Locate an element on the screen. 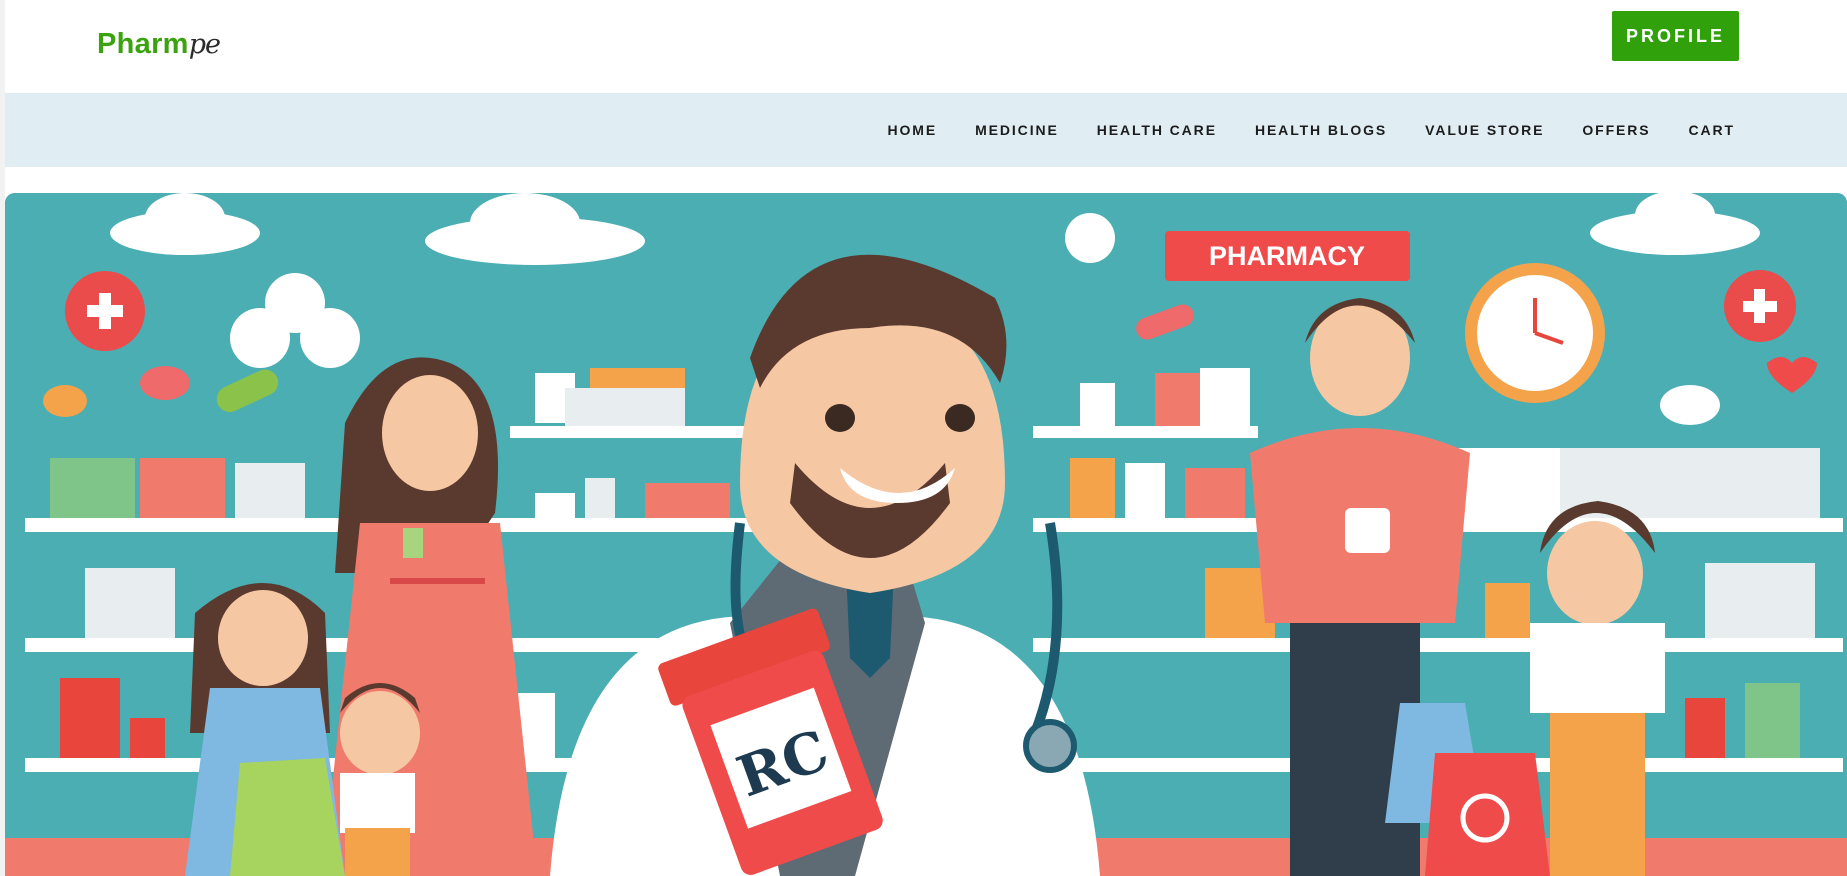 The image size is (1847, 876). logo-main-text: Pharm is located at coordinates (143, 44).